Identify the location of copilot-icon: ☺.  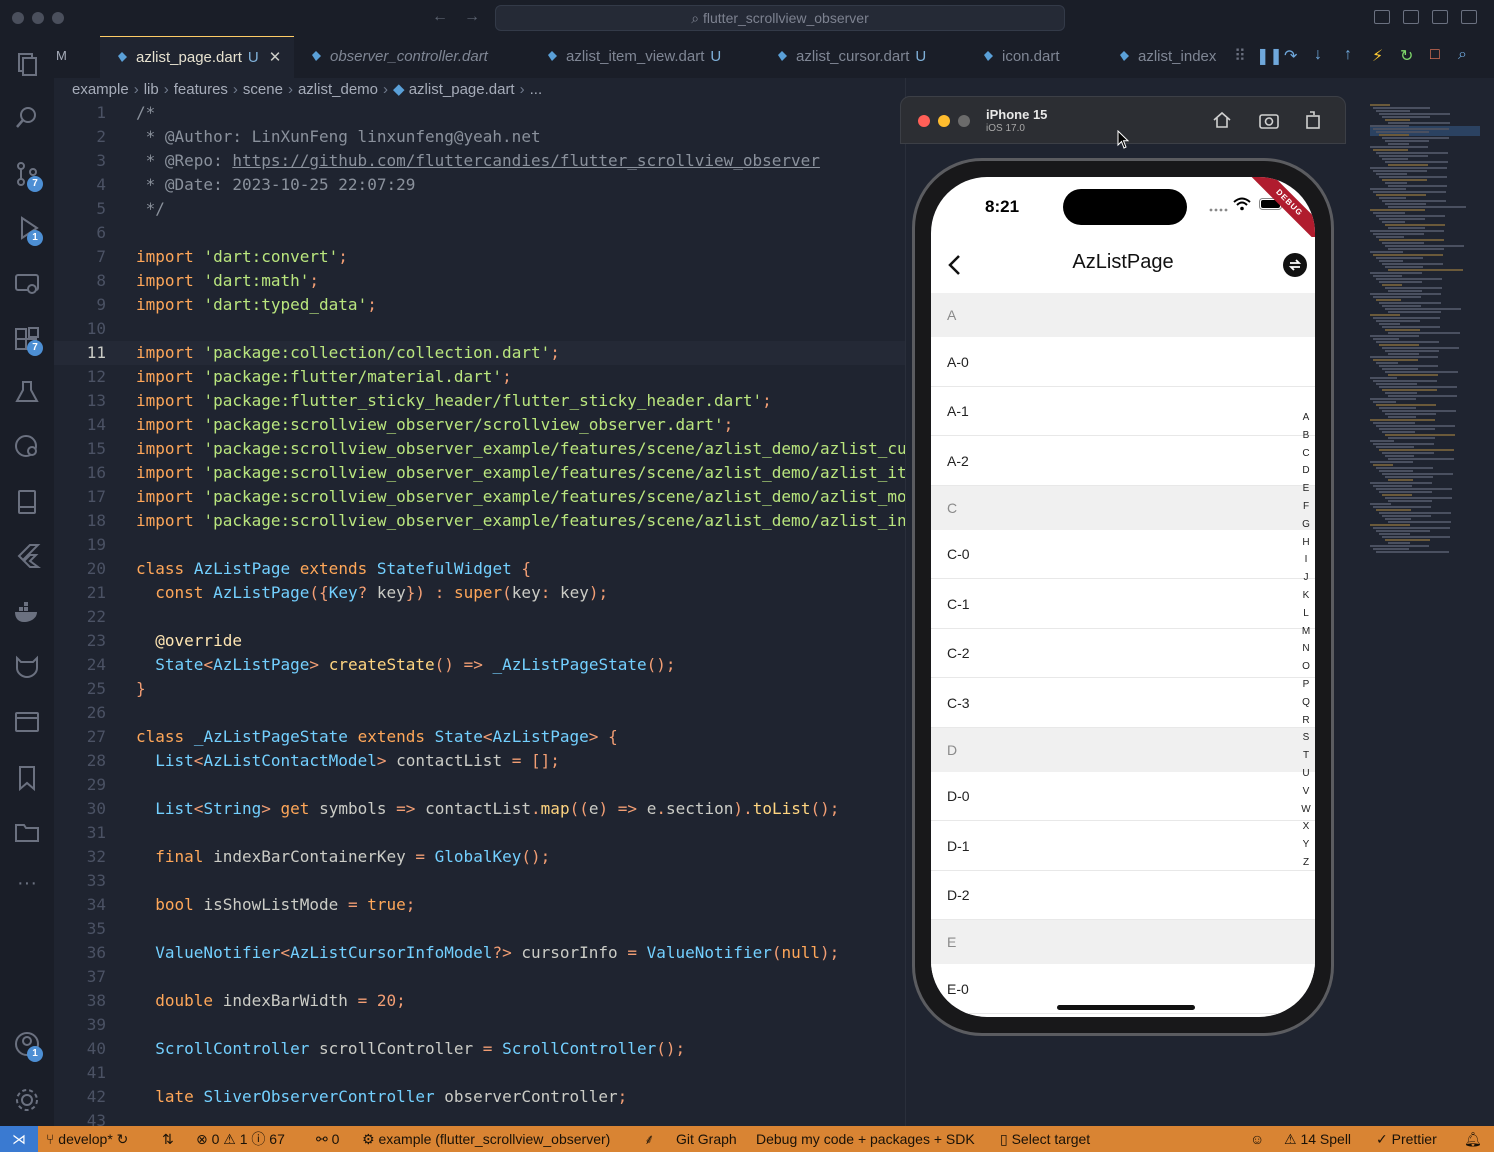
(1257, 1139).